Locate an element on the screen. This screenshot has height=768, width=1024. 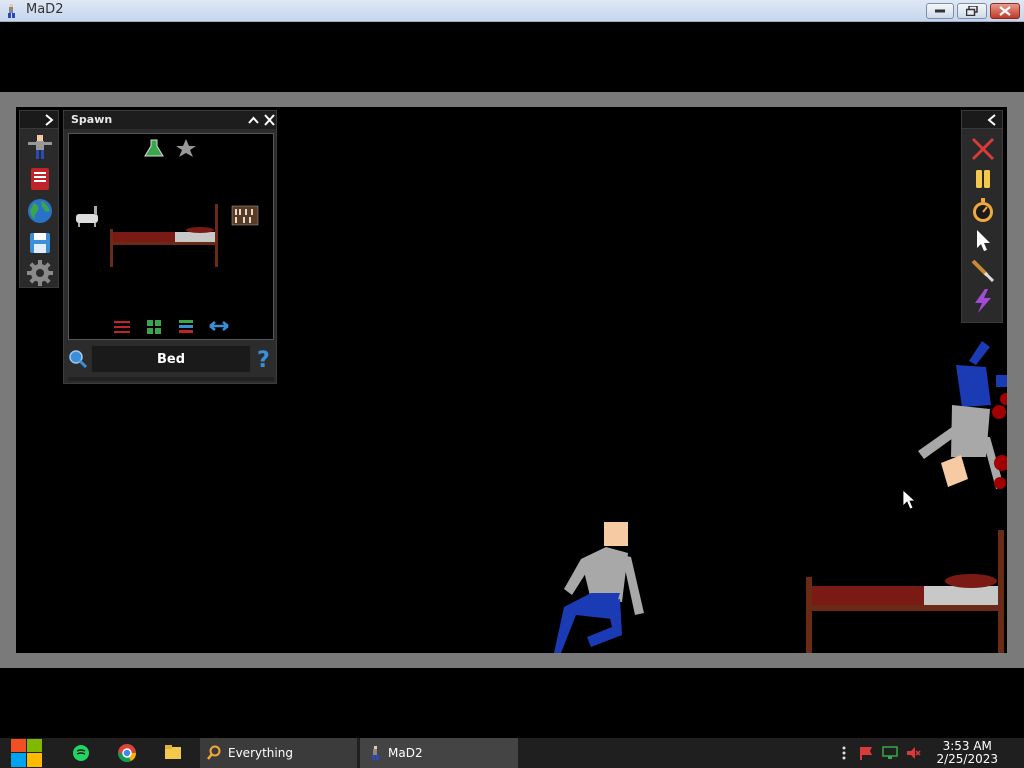
spawn-search-input: Bed is located at coordinates (171, 359).